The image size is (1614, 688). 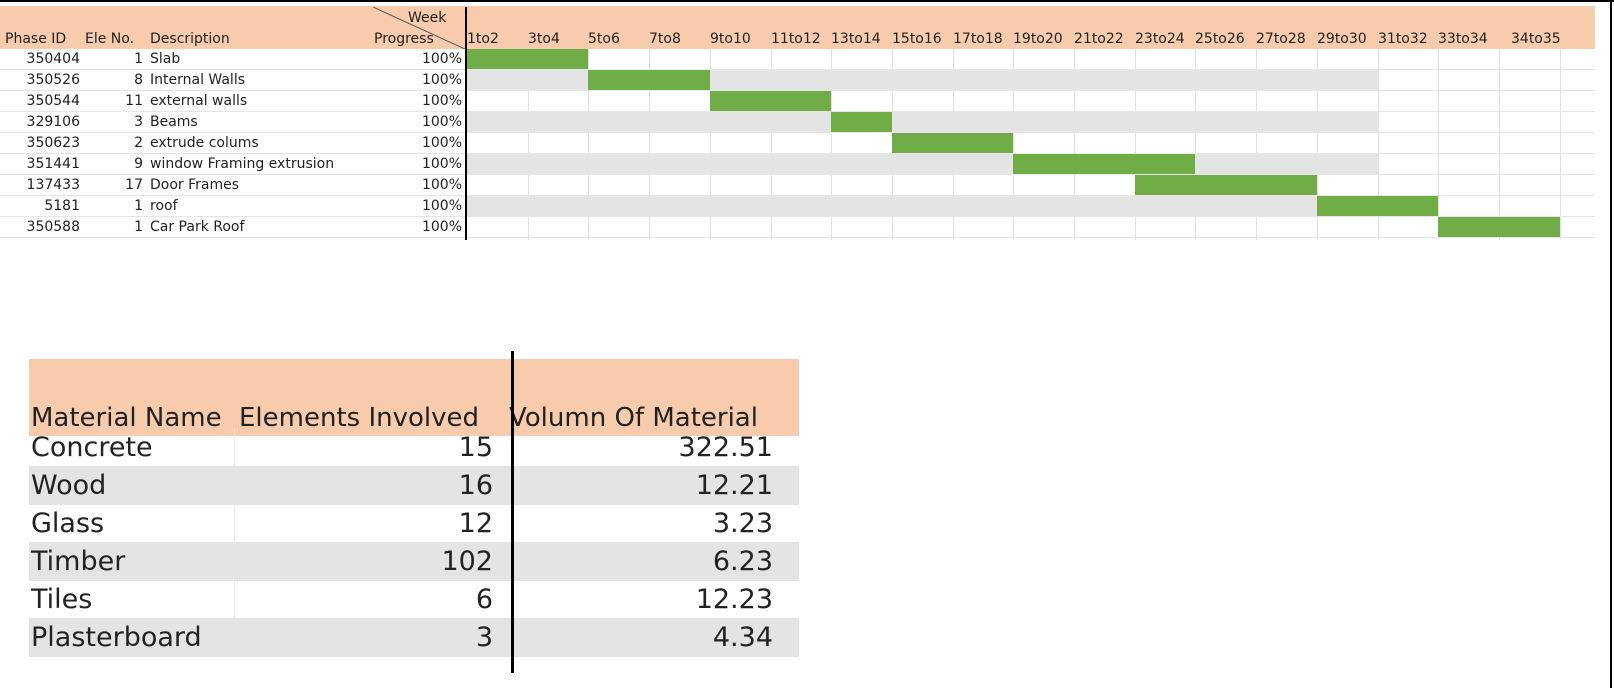 What do you see at coordinates (53, 122) in the screenshot?
I see `phase-id-cell: 329106` at bounding box center [53, 122].